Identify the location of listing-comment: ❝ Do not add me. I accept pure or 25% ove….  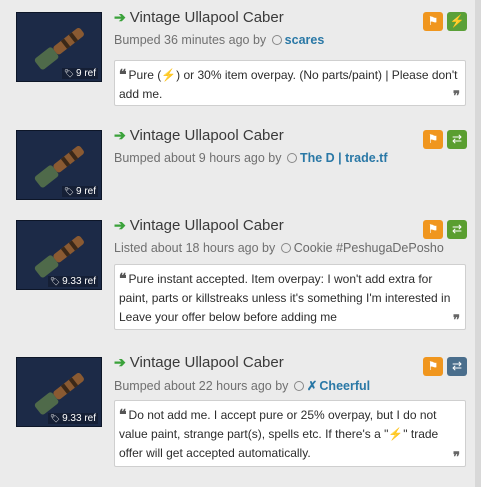
(290, 433).